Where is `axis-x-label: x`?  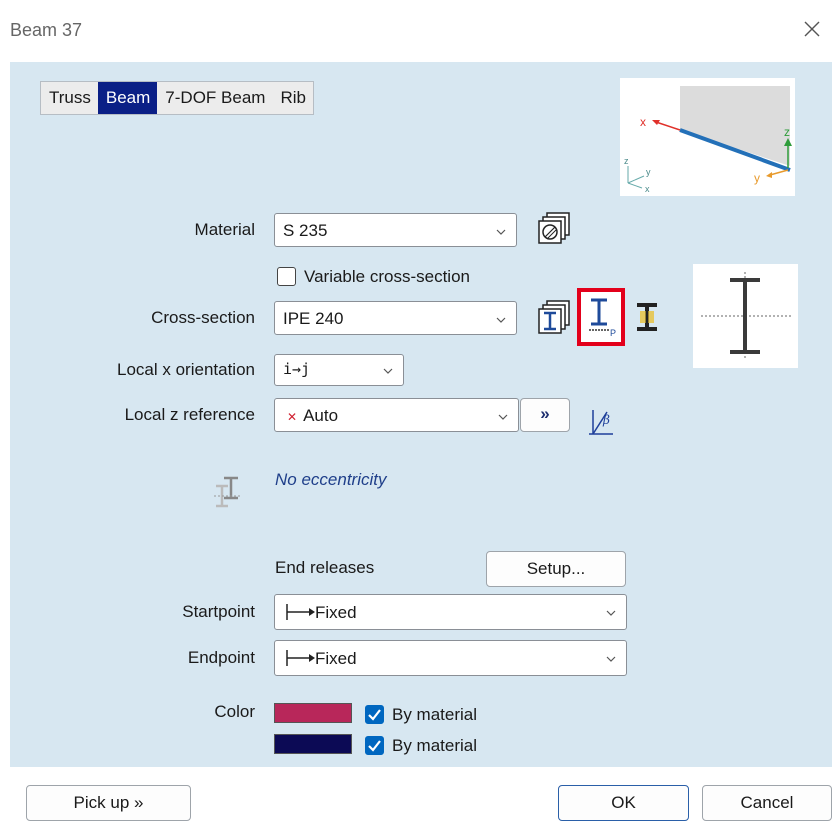
axis-x-label: x is located at coordinates (643, 122).